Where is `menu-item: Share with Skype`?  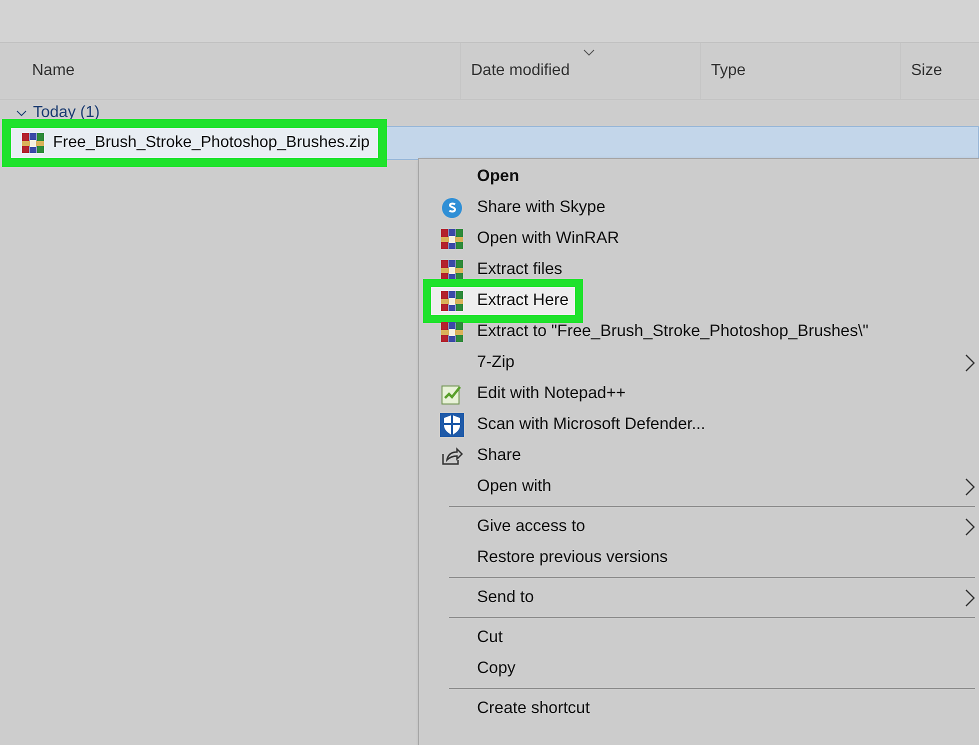
menu-item: Share with Skype is located at coordinates (521, 208).